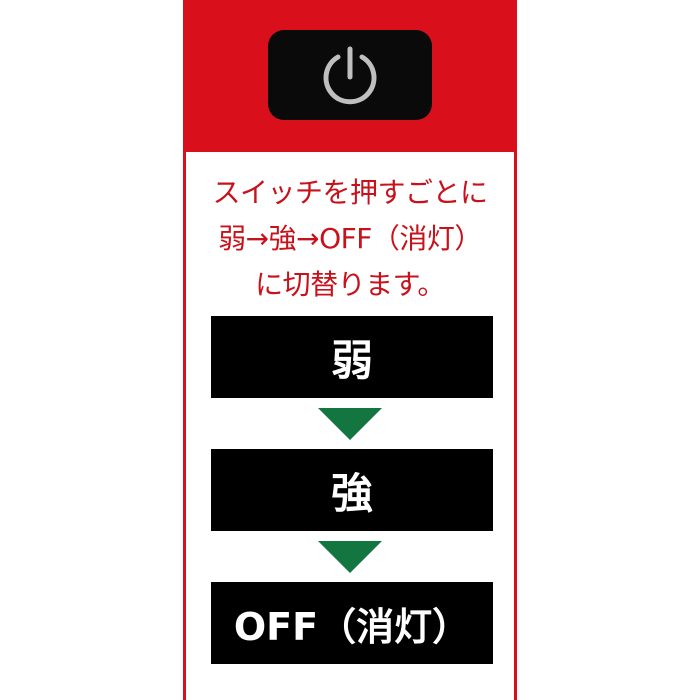 The height and width of the screenshot is (700, 700). I want to click on instruction-text: スイッチを押すごとに 弱→強→OFF（消灯） に切替ります。, so click(350, 239).